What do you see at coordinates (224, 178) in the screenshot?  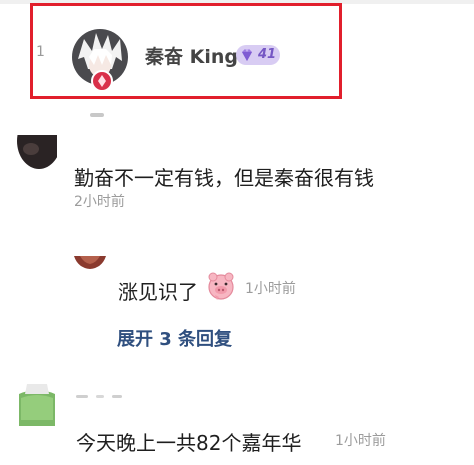 I see `comment-text: 勤奋不一定有钱，但是秦奋很有钱` at bounding box center [224, 178].